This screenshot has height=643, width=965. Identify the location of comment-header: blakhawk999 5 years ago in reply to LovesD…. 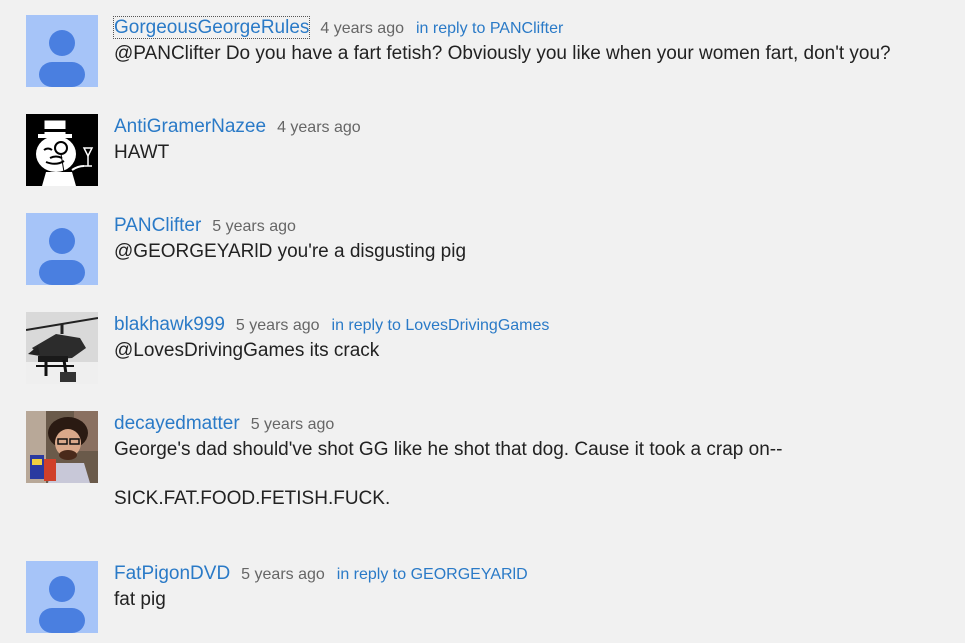
(331, 325).